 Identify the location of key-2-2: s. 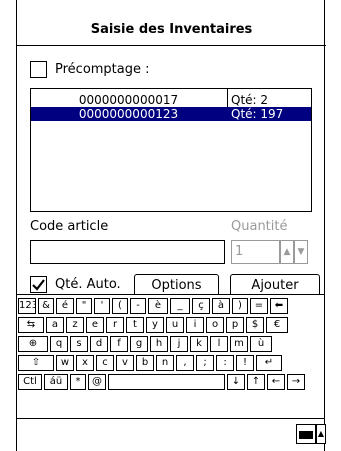
(79, 344).